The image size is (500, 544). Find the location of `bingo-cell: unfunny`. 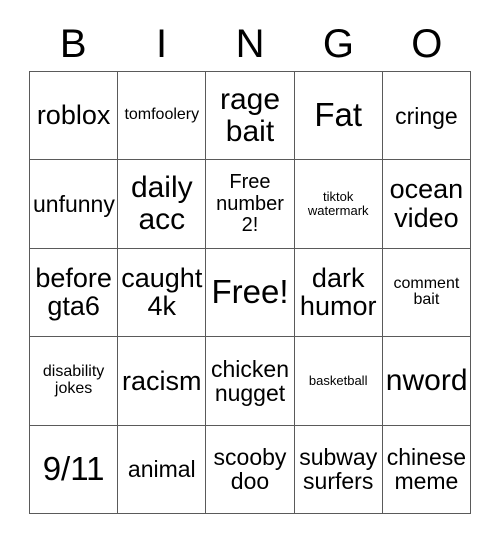

bingo-cell: unfunny is located at coordinates (74, 204).